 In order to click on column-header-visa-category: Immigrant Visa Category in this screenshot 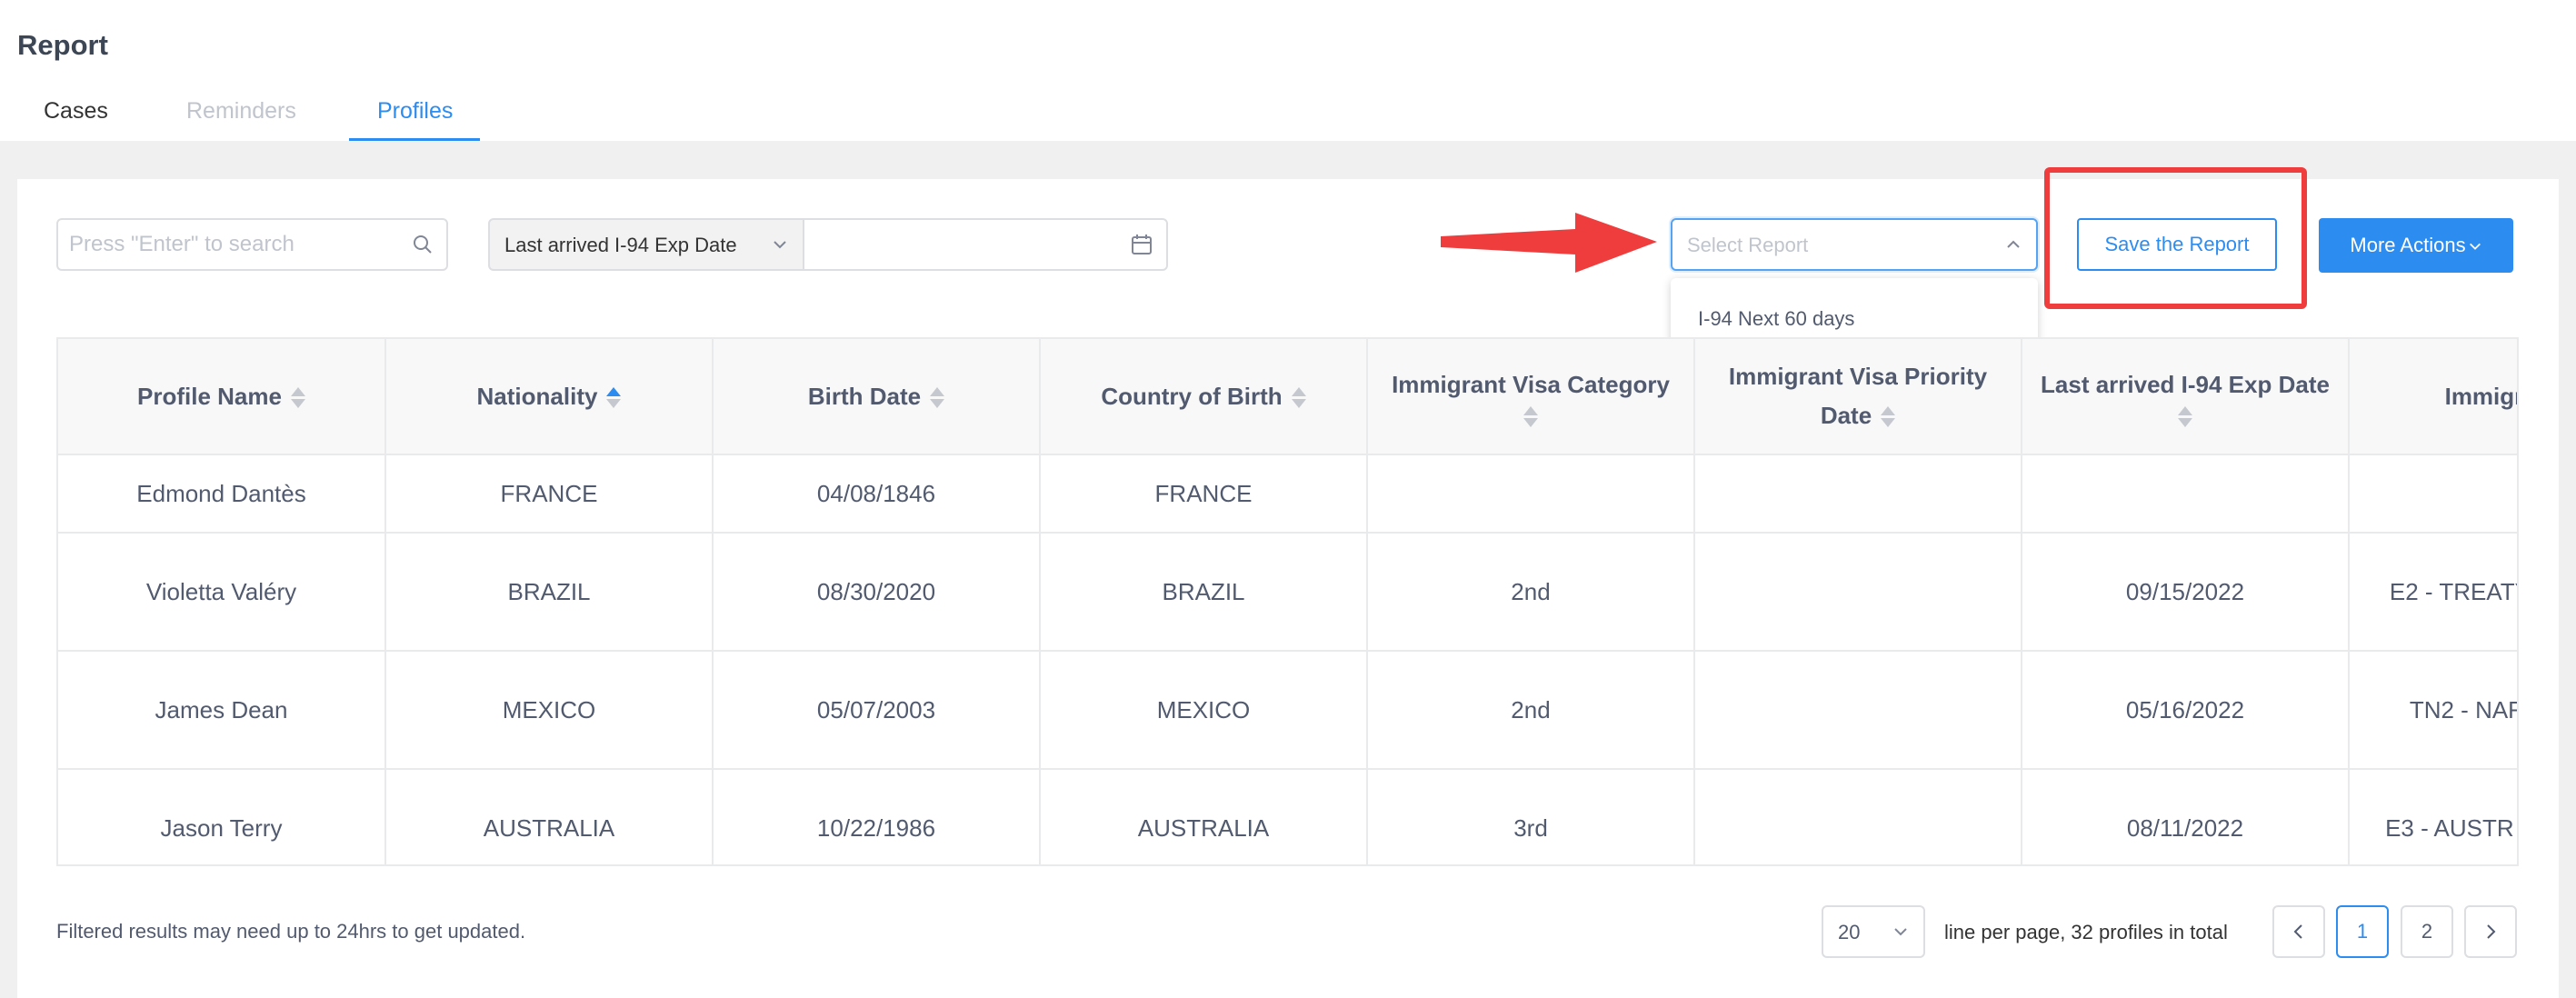, I will do `click(1531, 397)`.